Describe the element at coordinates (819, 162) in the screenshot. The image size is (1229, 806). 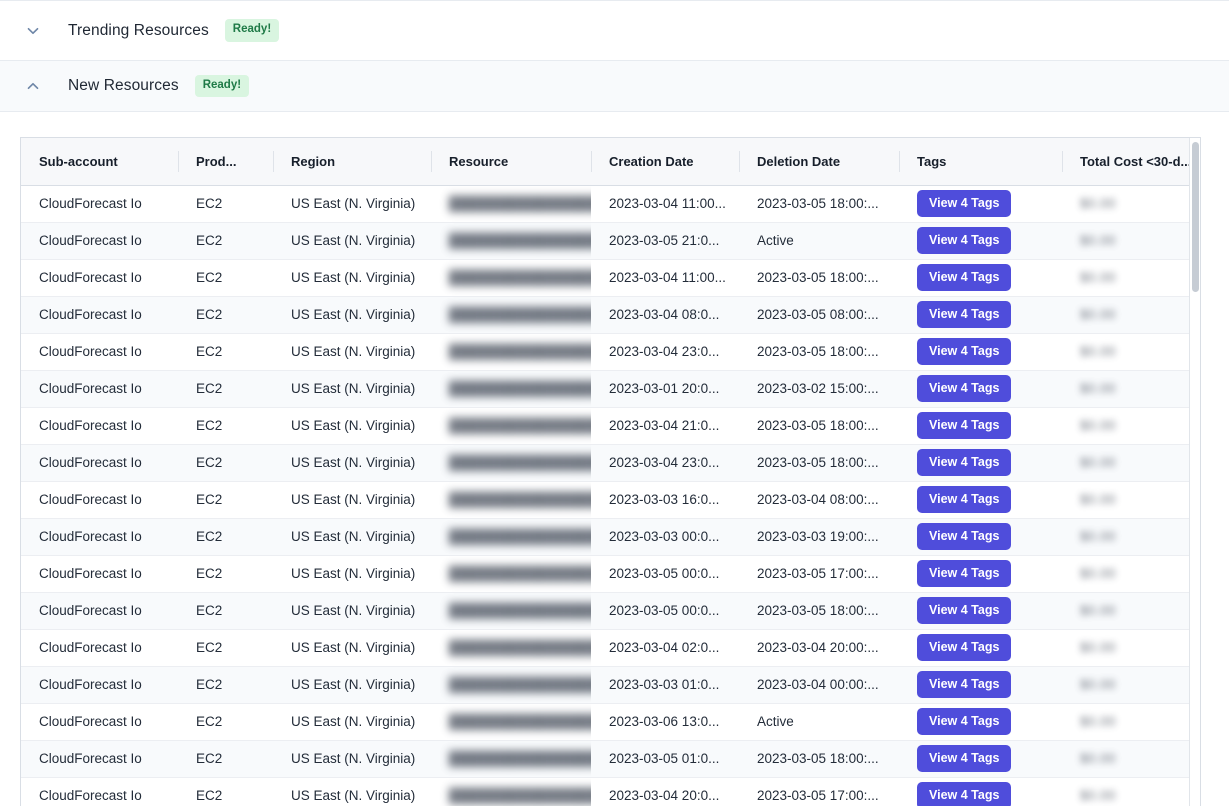
I see `column-header-deletion-date: Deletion Date` at that location.